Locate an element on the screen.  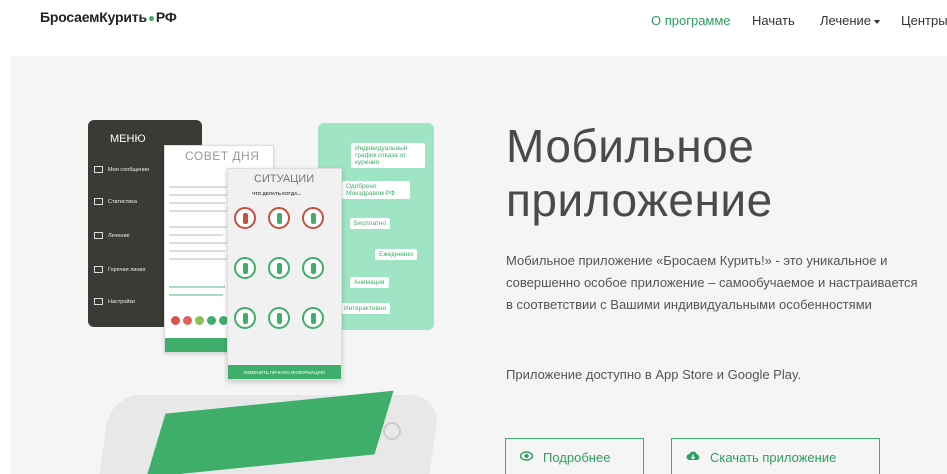
phone-home-button-icon is located at coordinates (392, 431).